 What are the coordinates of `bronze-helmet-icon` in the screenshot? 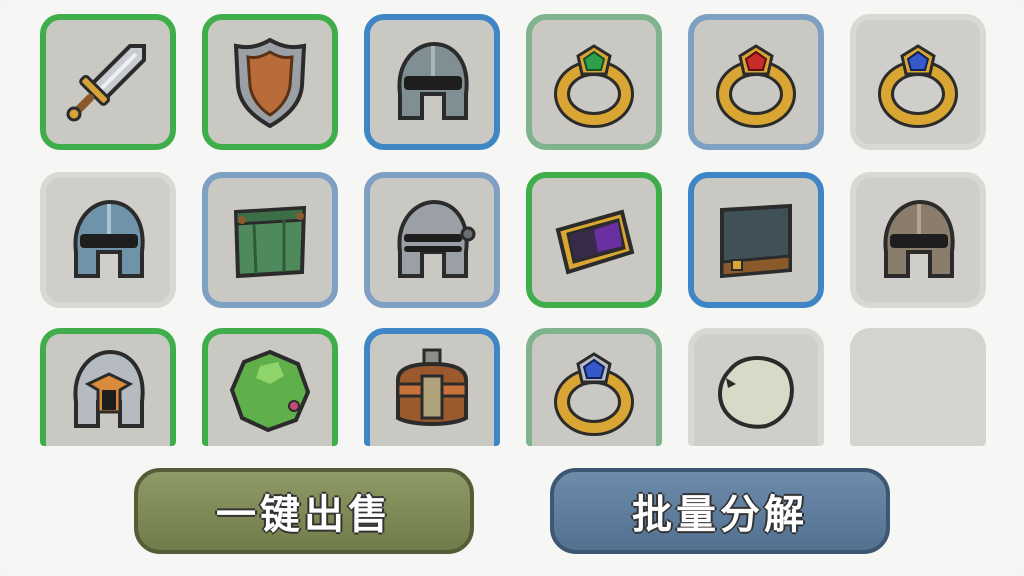 It's located at (919, 238).